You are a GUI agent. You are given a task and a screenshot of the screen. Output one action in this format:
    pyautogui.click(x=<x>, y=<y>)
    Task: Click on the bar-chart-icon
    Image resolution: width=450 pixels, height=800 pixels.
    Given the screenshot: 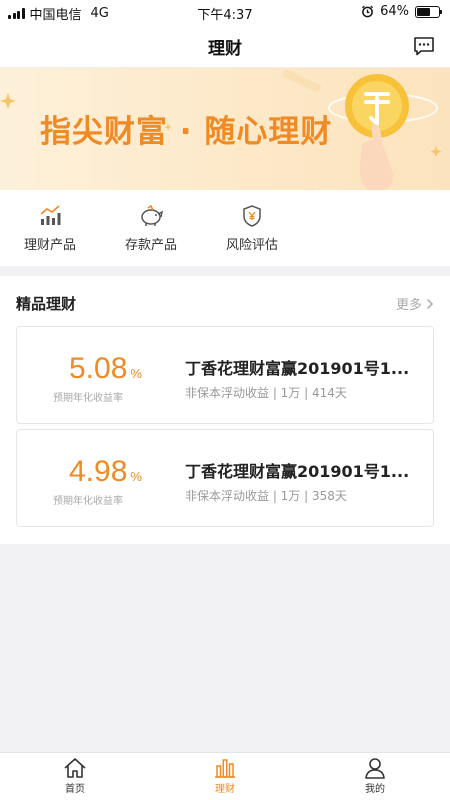 What is the action you would take?
    pyautogui.click(x=225, y=768)
    